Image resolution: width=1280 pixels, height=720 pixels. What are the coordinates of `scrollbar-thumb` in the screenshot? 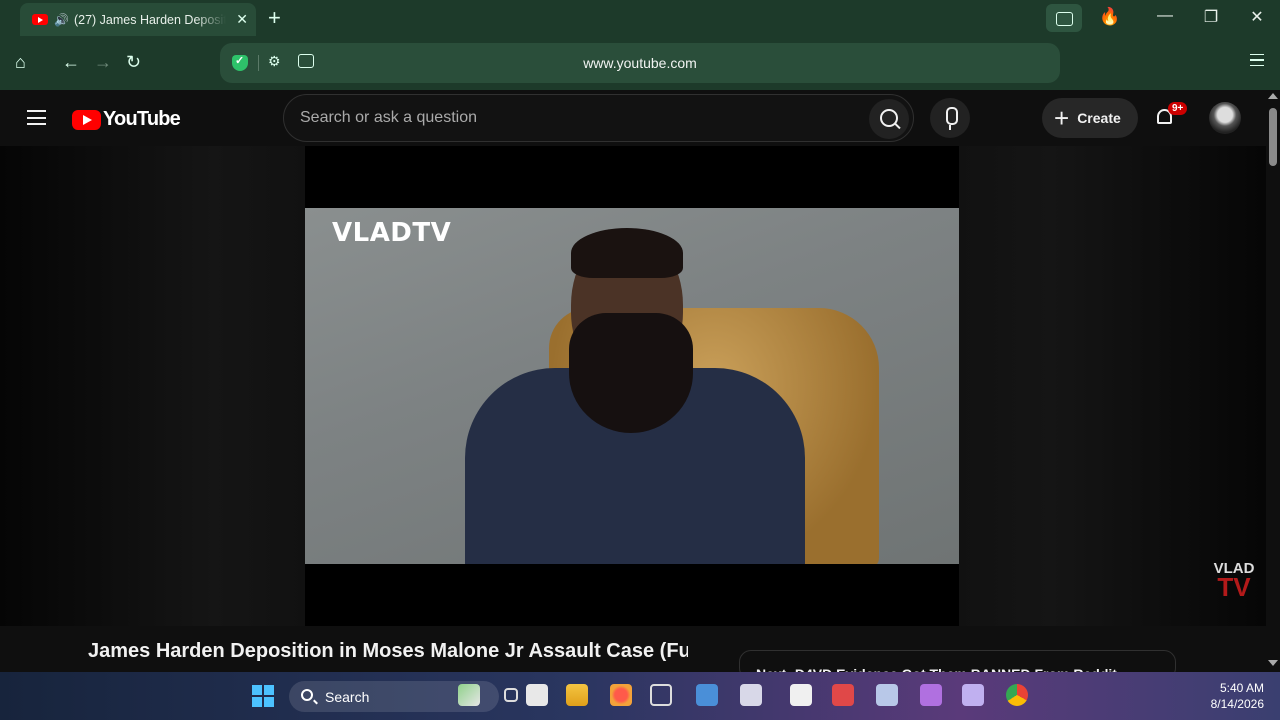 It's located at (1273, 137).